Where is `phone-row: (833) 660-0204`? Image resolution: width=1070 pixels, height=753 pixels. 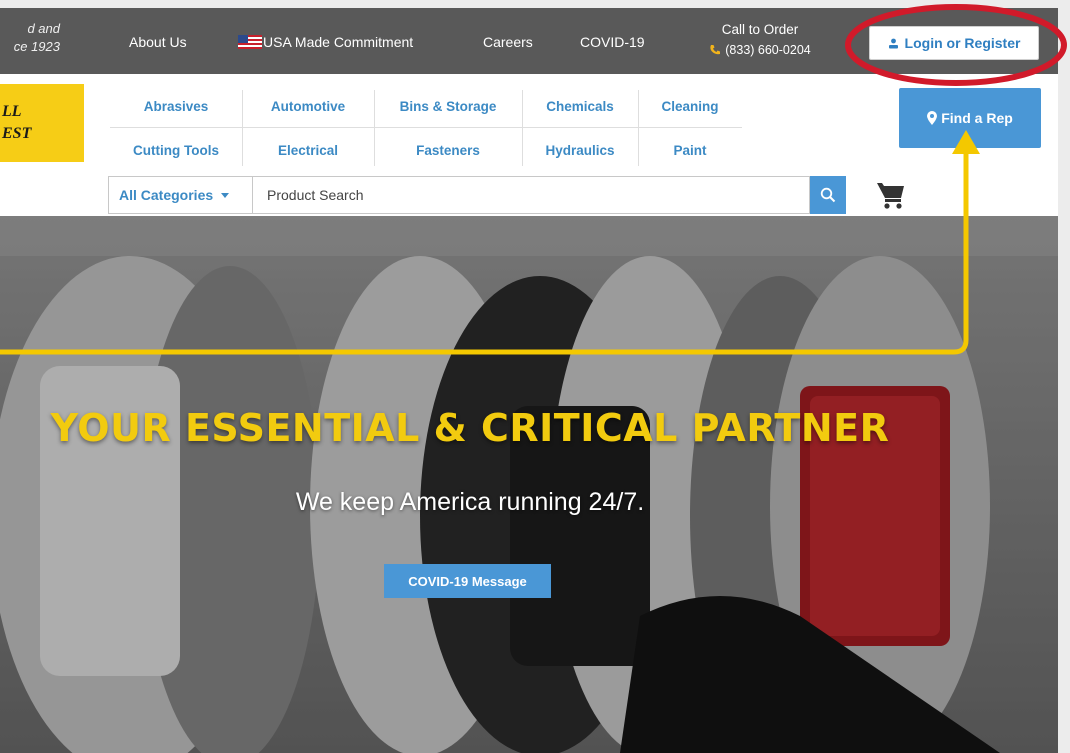
phone-row: (833) 660-0204 is located at coordinates (760, 50).